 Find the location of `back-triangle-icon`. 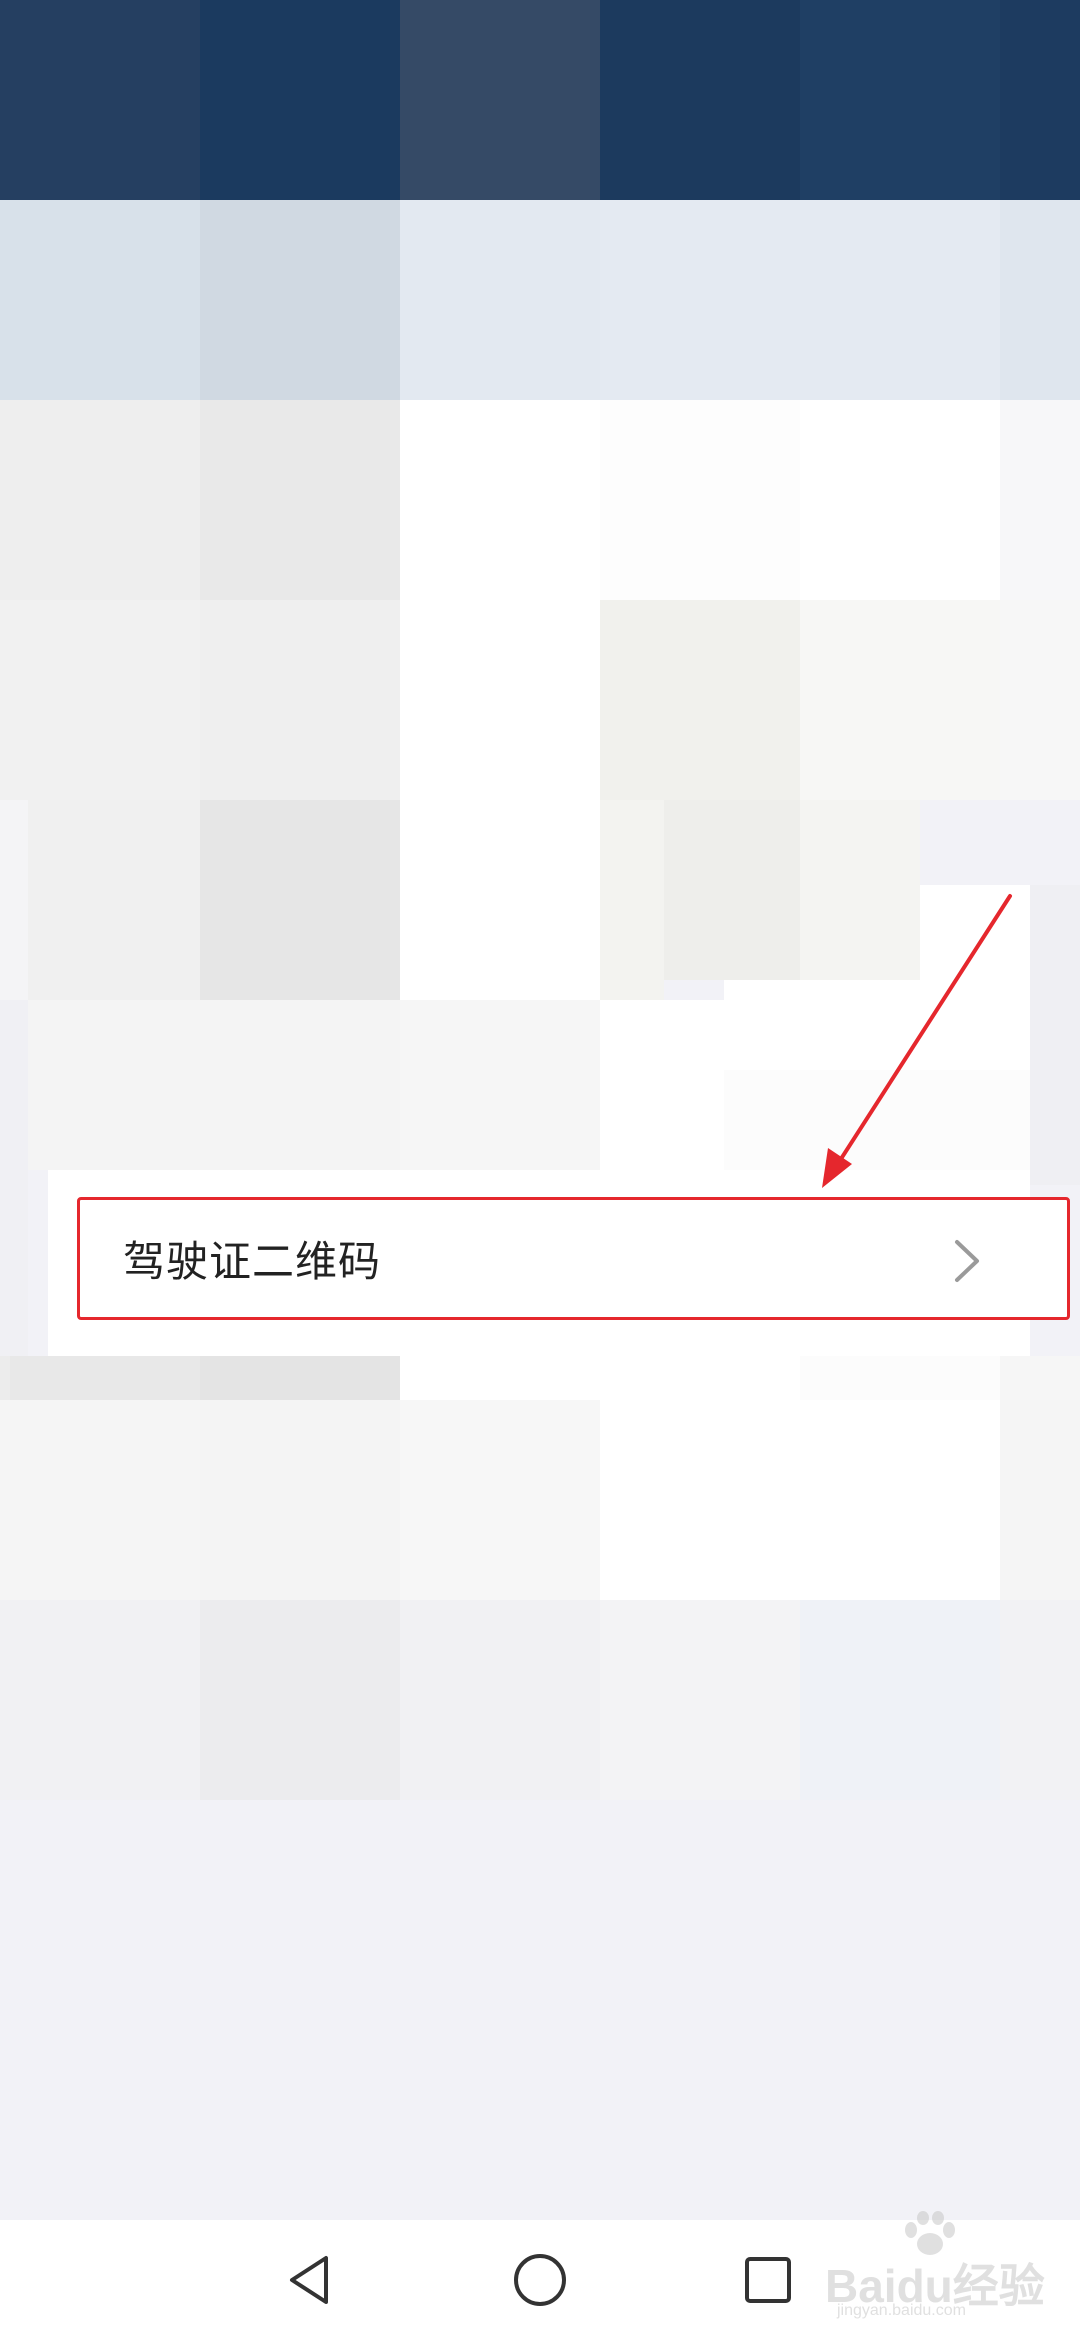

back-triangle-icon is located at coordinates (309, 2280).